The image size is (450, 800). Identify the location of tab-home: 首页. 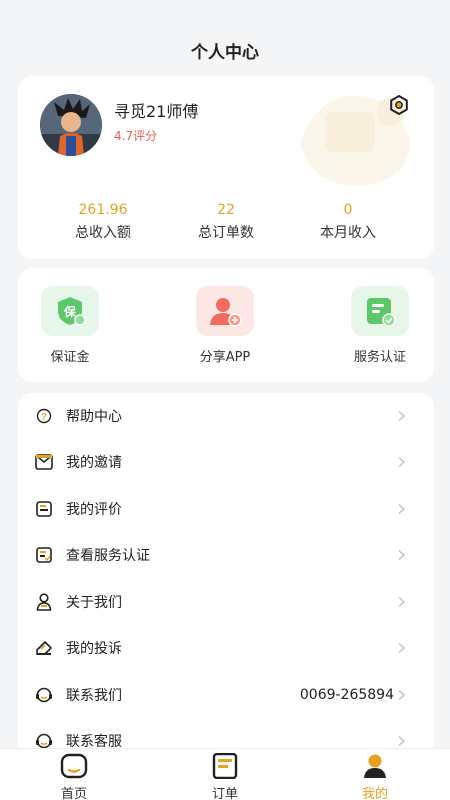
(74, 776).